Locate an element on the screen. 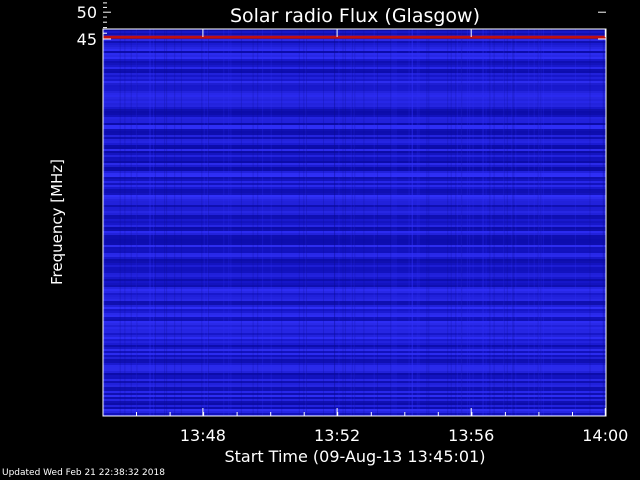 The image size is (640, 480). updated-timestamp: Updated Wed Feb 21 22:38:32 2018 is located at coordinates (83, 473).